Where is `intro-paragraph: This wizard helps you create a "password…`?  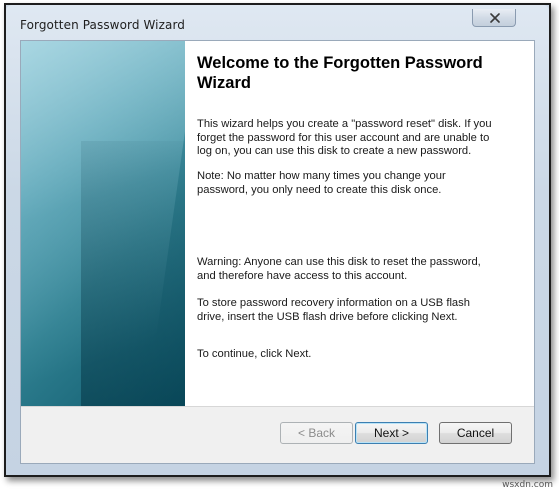 intro-paragraph: This wizard helps you create a "password… is located at coordinates (344, 137).